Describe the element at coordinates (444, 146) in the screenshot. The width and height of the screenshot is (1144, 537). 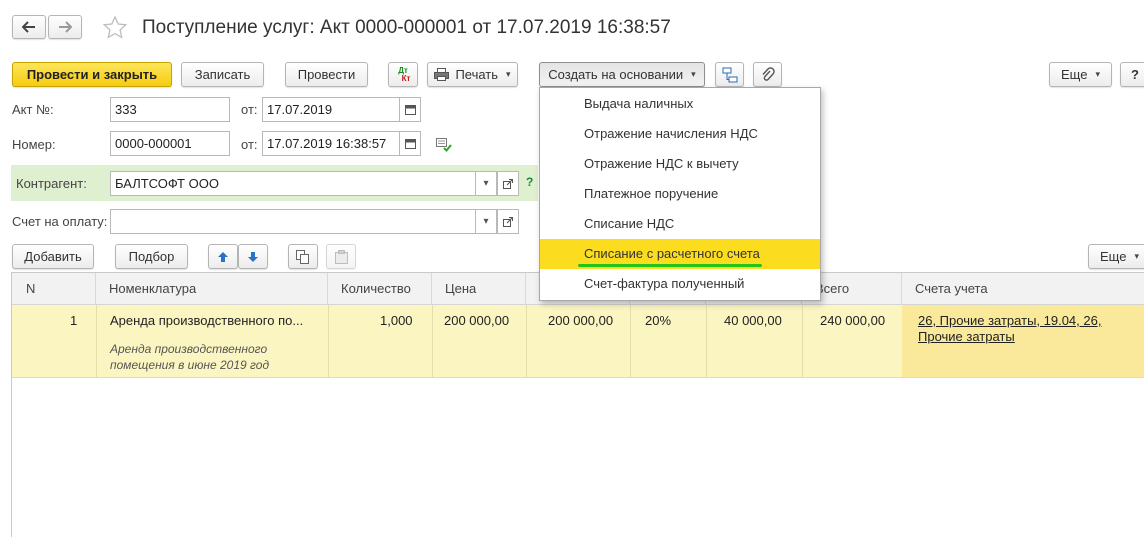
I see `document-status-icon` at that location.